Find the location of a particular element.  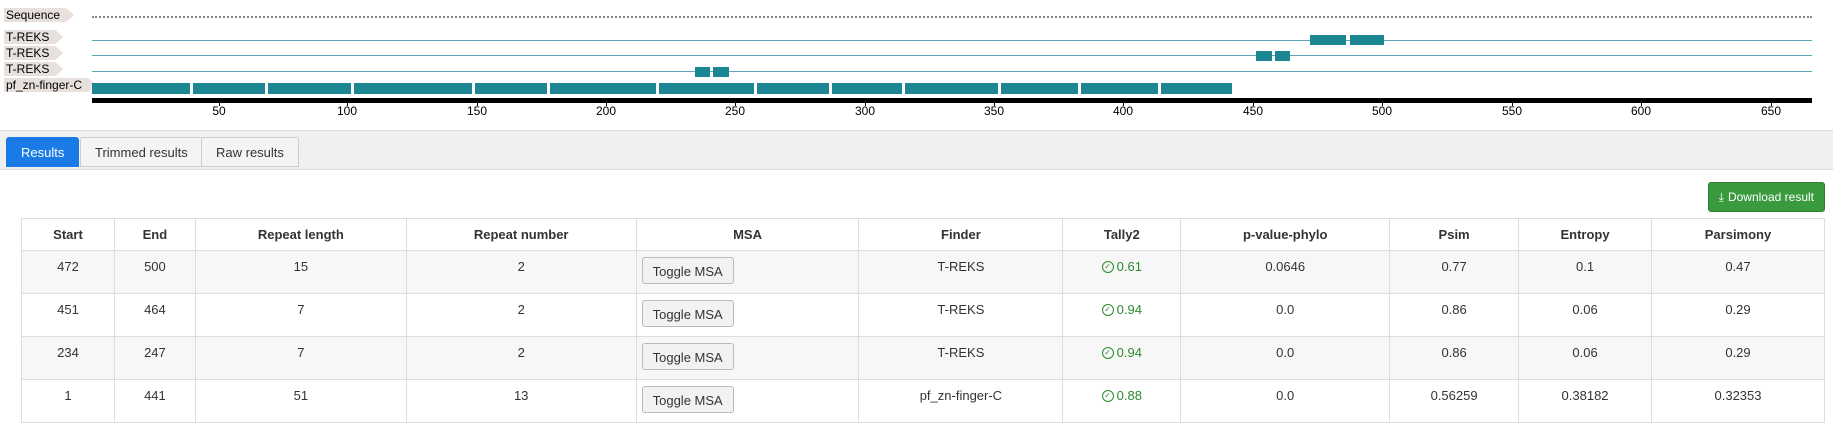

axis-tick-label: 400 is located at coordinates (1123, 111).